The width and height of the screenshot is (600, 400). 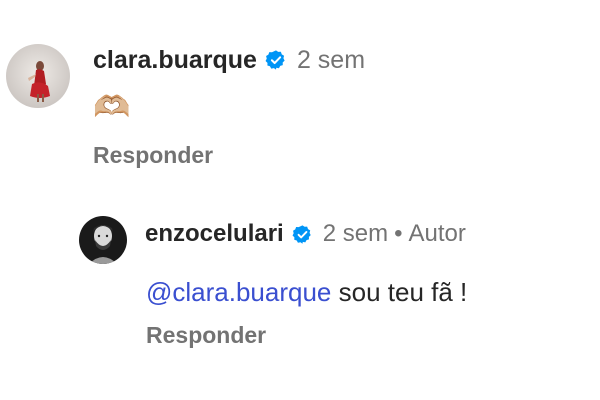 What do you see at coordinates (175, 60) in the screenshot?
I see `username: clara.buarque` at bounding box center [175, 60].